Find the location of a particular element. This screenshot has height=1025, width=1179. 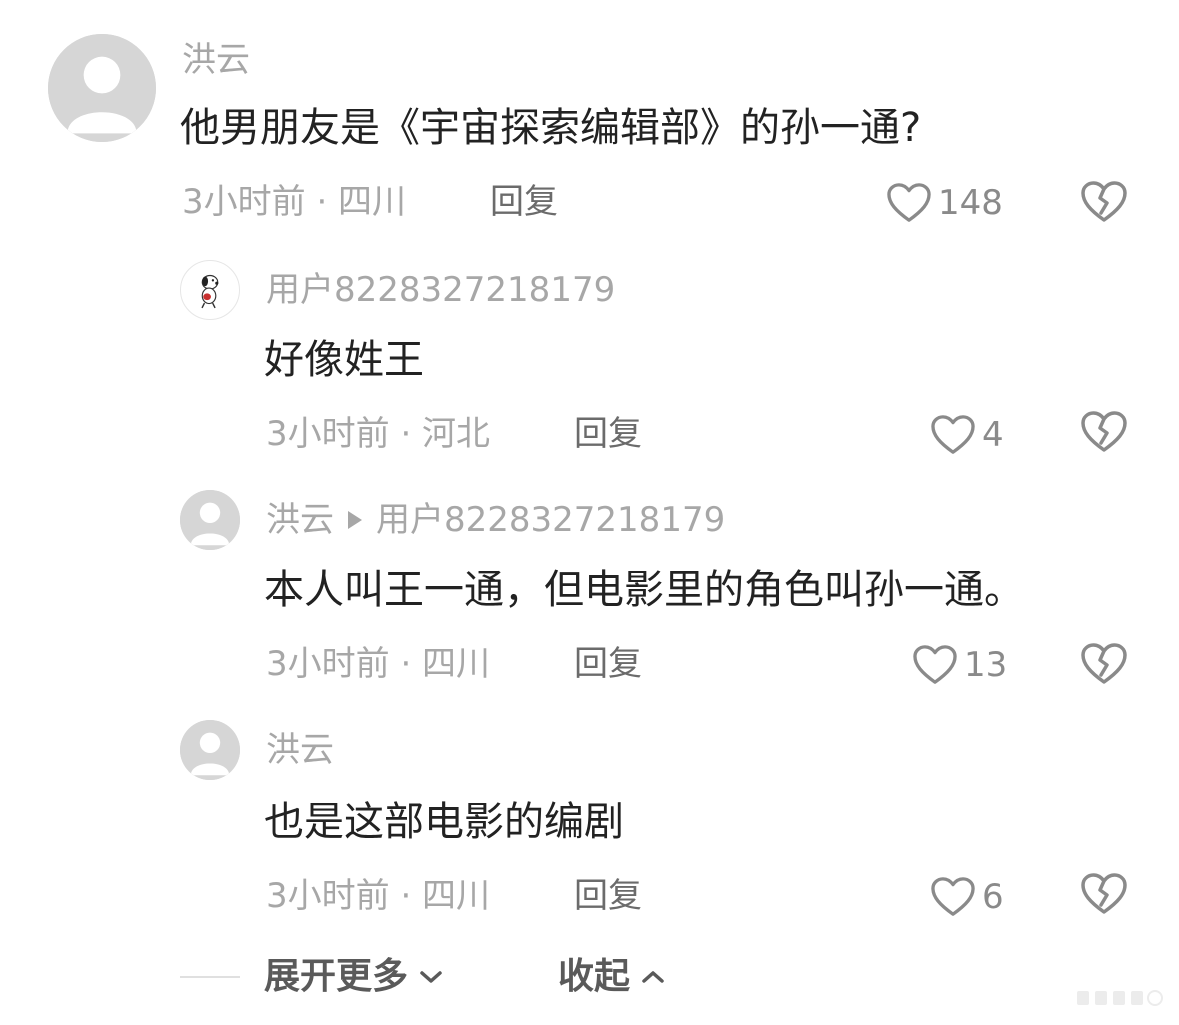

reply-arrow-icon is located at coordinates (355, 520).